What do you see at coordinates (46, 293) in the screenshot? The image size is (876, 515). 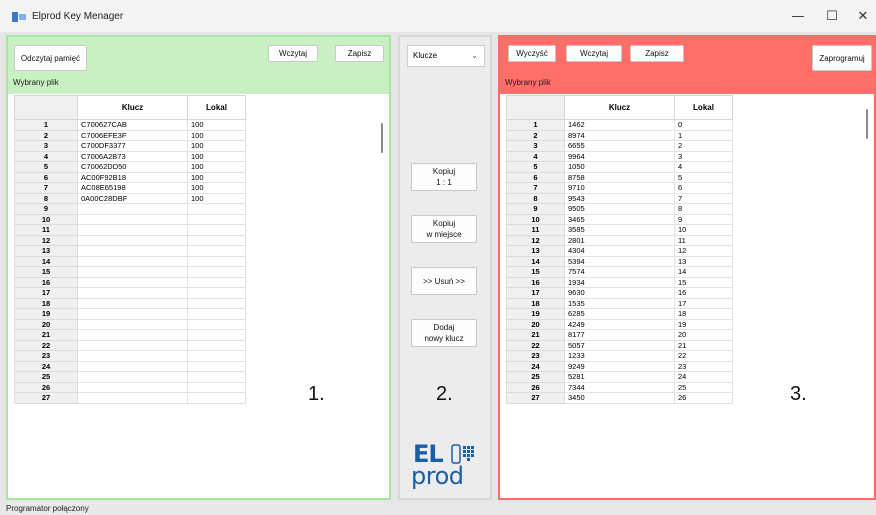 I see `left-row-header: 17` at bounding box center [46, 293].